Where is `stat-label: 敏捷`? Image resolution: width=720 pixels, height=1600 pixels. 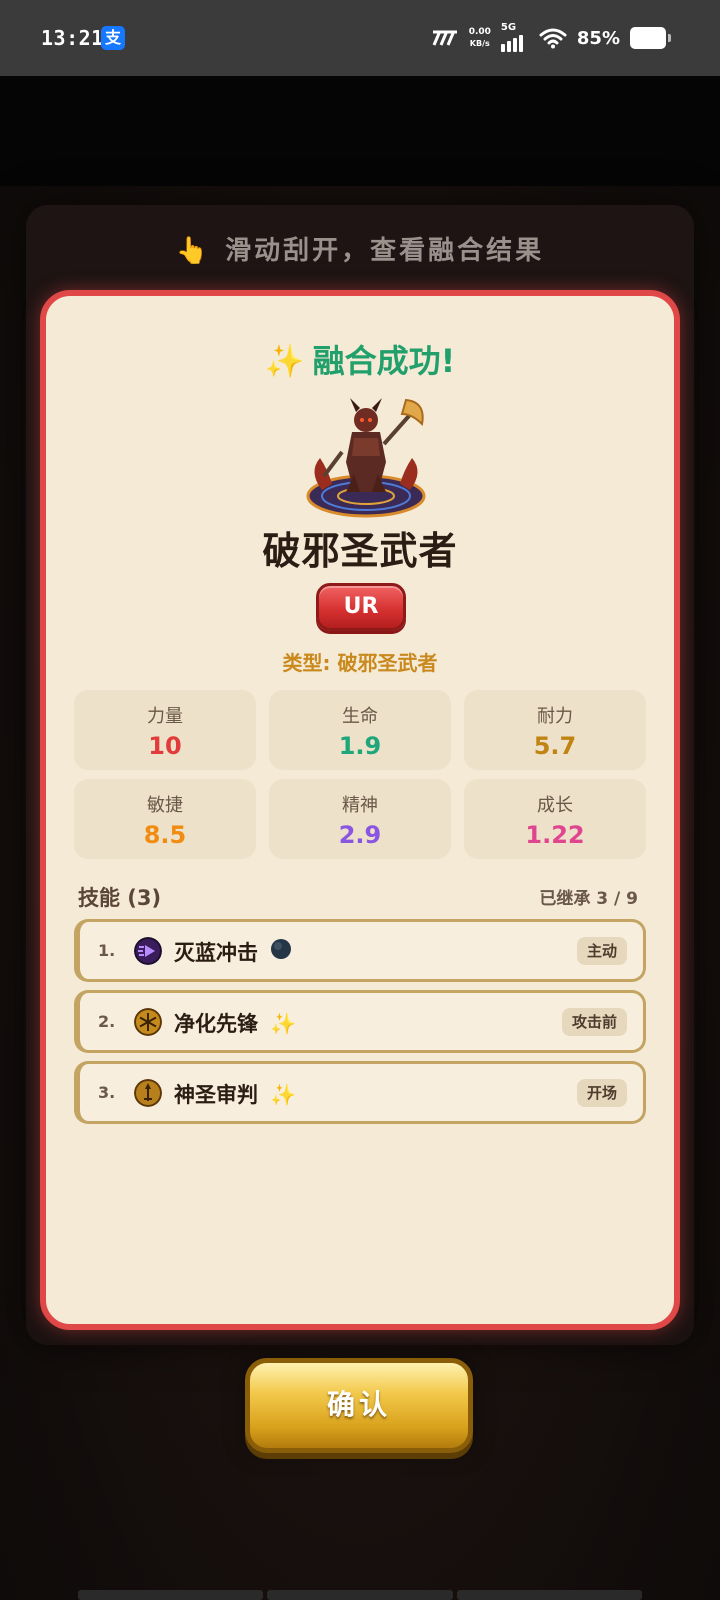 stat-label: 敏捷 is located at coordinates (165, 805).